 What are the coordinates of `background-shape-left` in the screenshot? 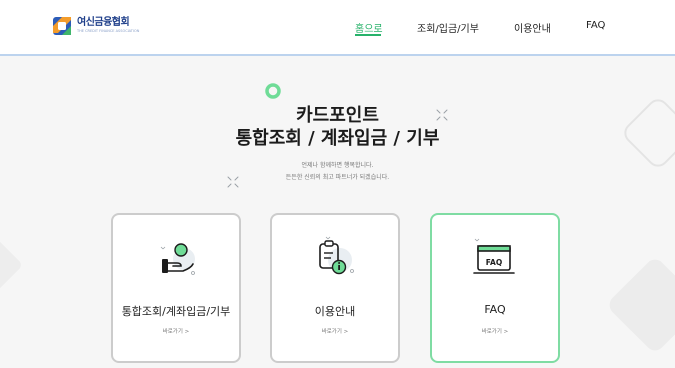 It's located at (10, 265).